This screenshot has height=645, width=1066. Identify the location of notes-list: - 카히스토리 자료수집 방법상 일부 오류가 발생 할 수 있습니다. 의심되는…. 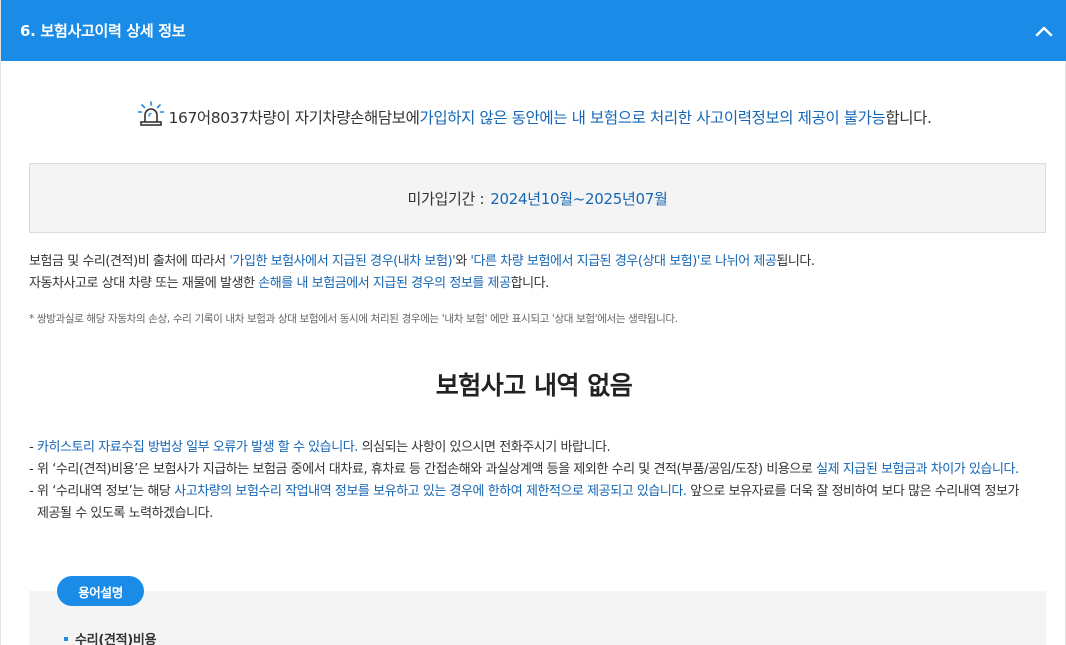
(529, 481).